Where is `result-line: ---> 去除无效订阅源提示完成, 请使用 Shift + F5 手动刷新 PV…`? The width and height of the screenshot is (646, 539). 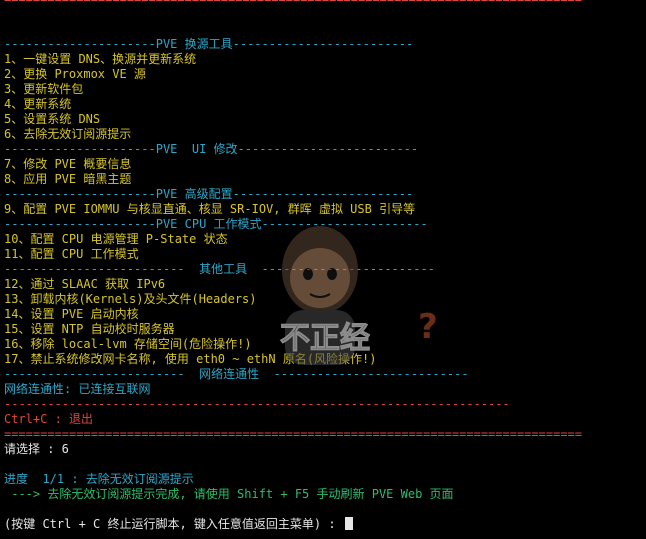 result-line: ---> 去除无效订阅源提示完成, 请使用 Shift + F5 手动刷新 PV… is located at coordinates (229, 494).